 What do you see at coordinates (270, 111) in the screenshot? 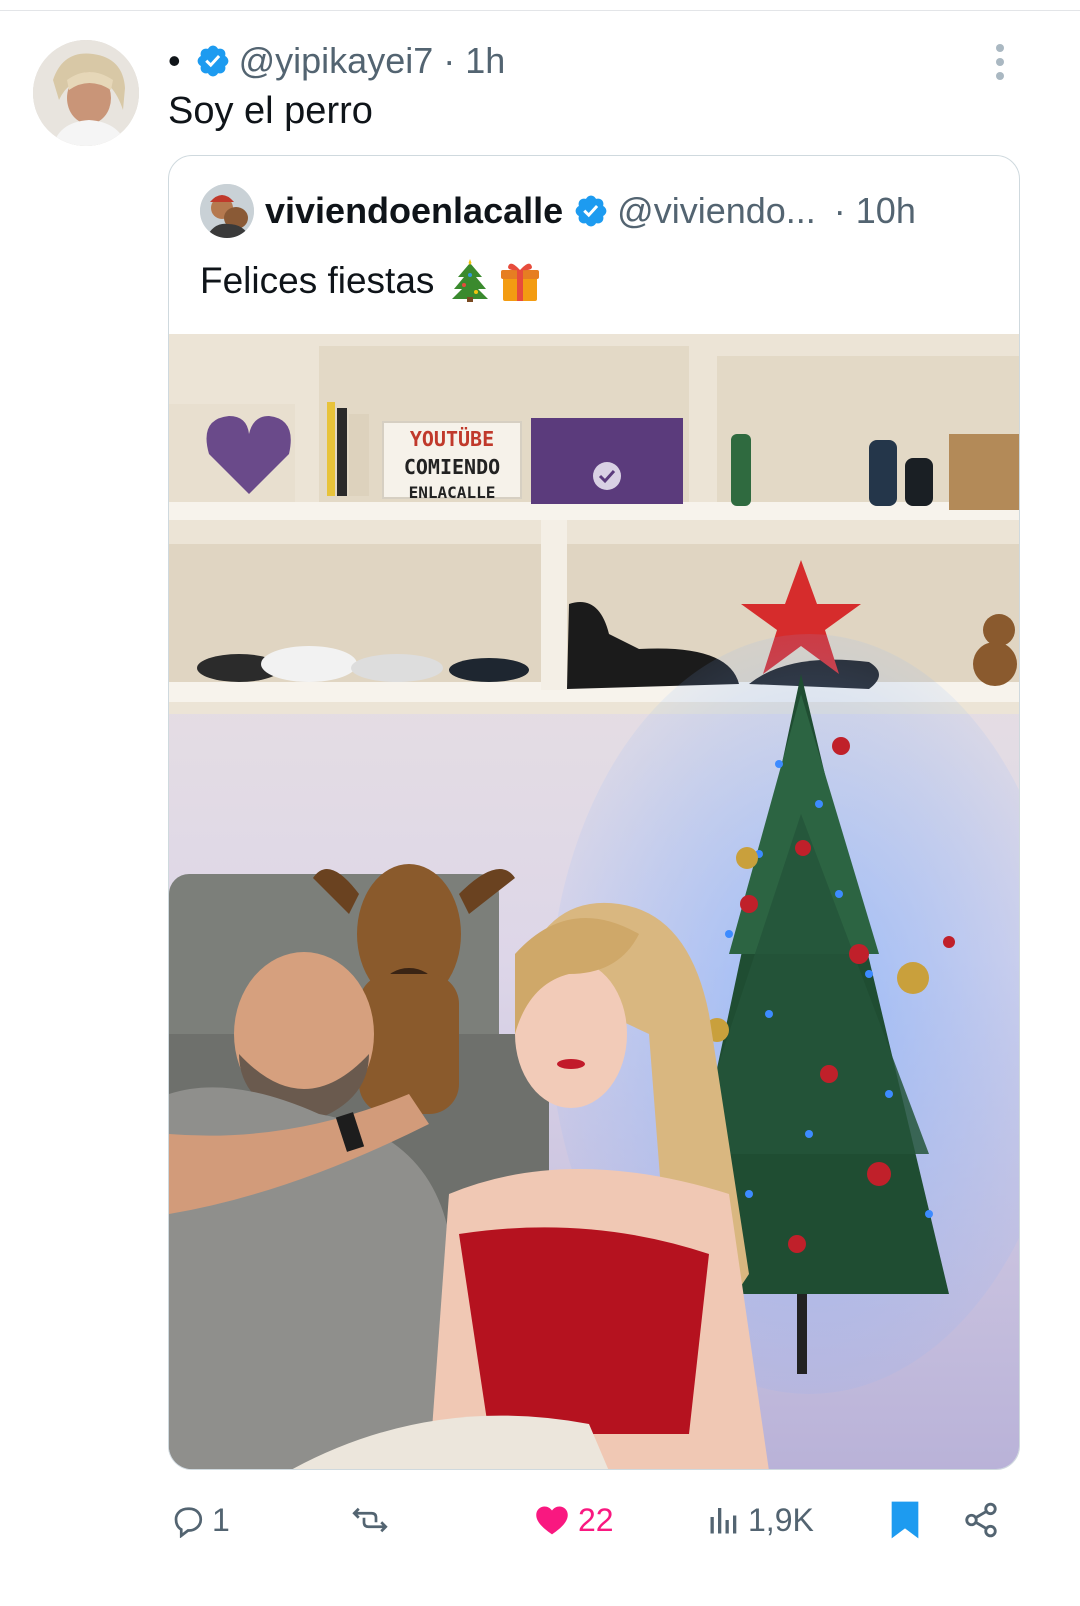
I see `post-text: Soy el perro` at bounding box center [270, 111].